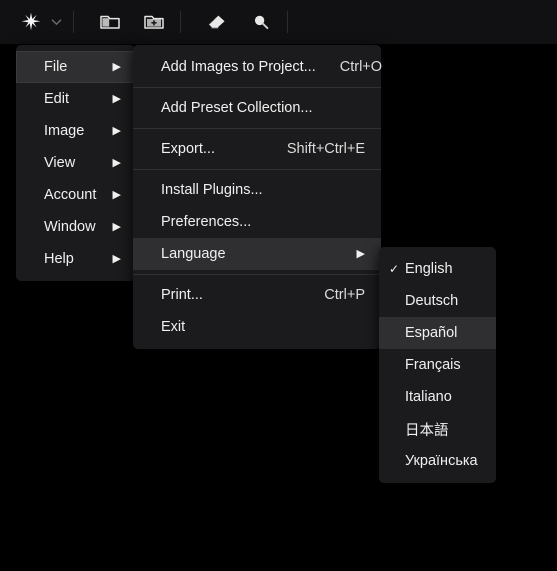 The height and width of the screenshot is (571, 557). I want to click on menu-item-exit: Exit, so click(257, 327).